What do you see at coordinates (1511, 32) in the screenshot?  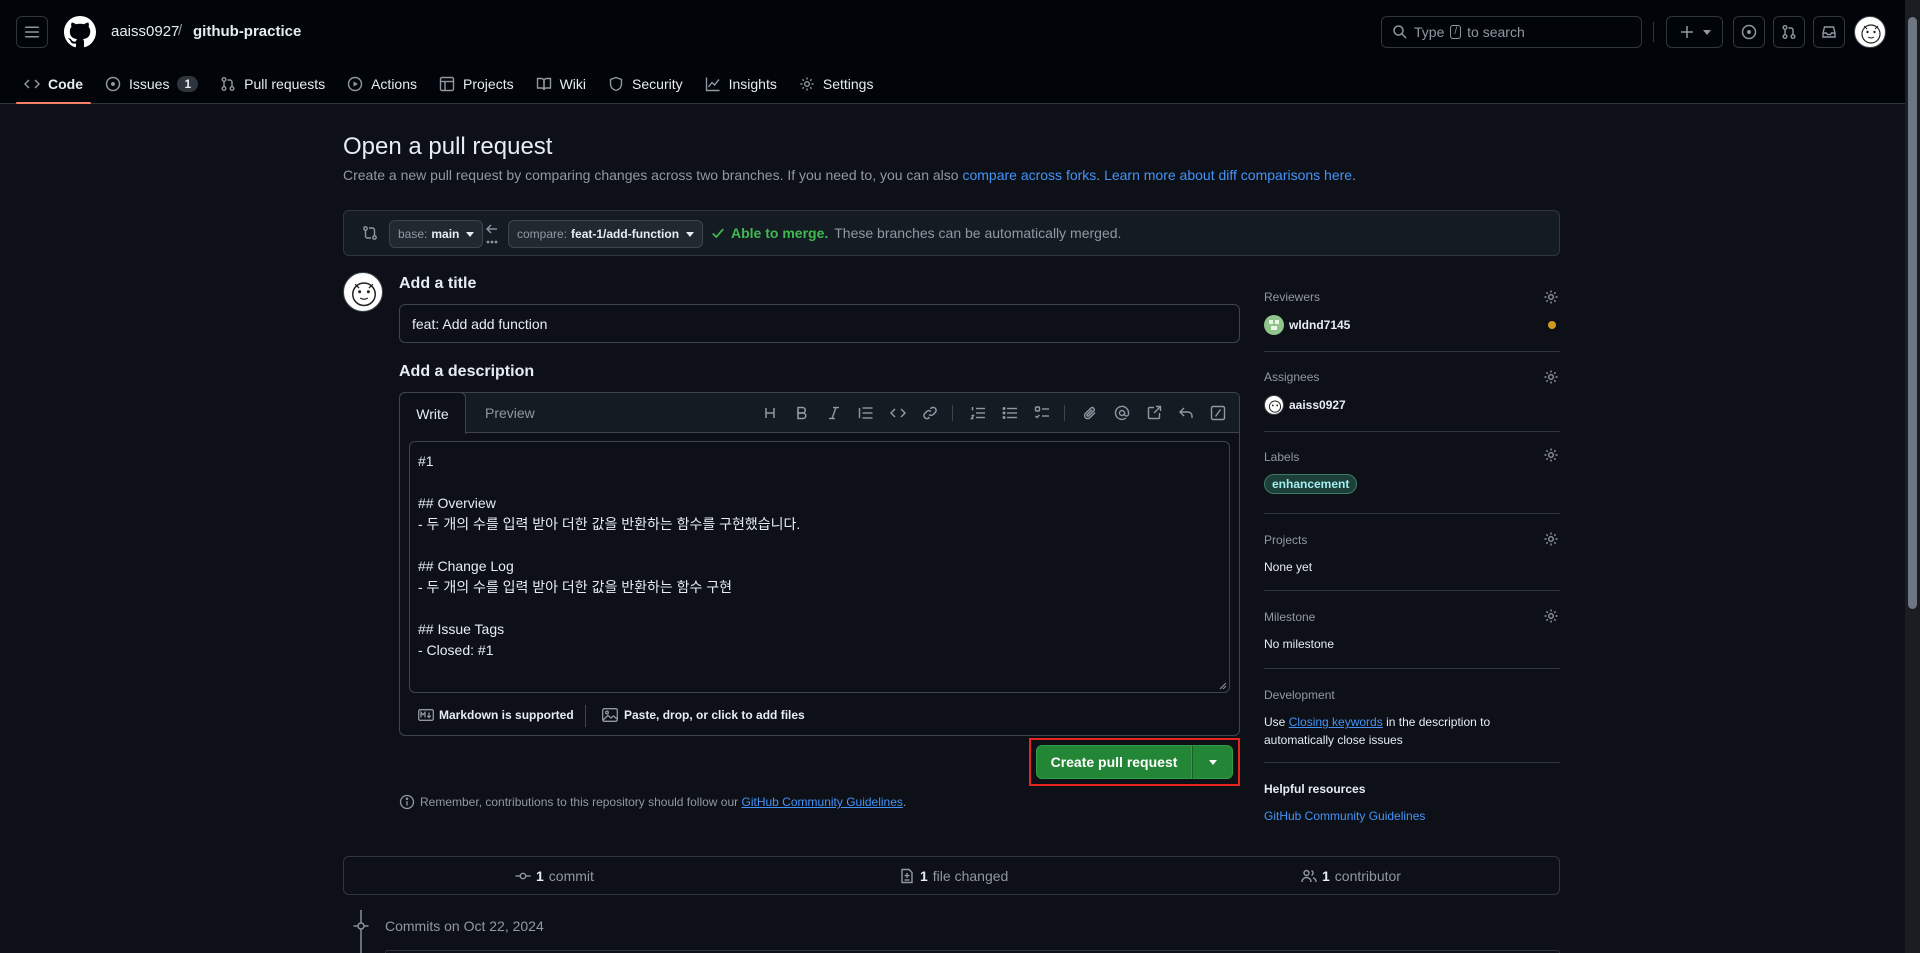 I see `search-input: Type / to search` at bounding box center [1511, 32].